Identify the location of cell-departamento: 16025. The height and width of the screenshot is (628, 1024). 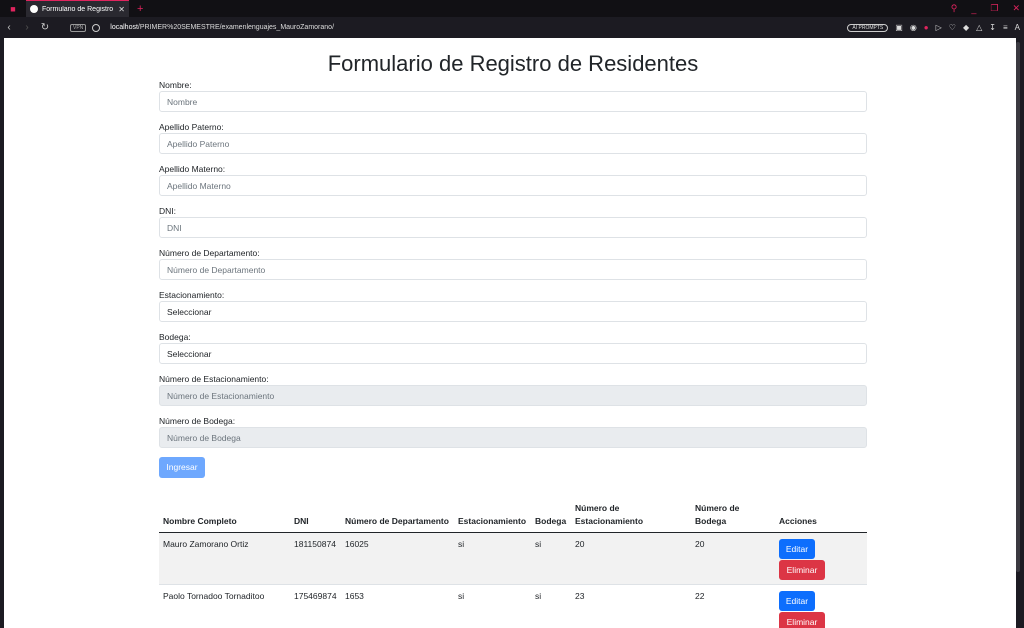
(397, 558).